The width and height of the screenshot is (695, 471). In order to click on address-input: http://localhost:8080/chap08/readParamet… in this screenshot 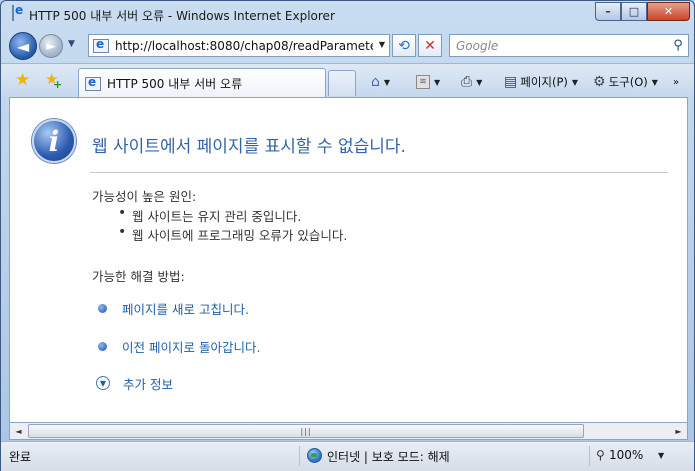, I will do `click(244, 46)`.